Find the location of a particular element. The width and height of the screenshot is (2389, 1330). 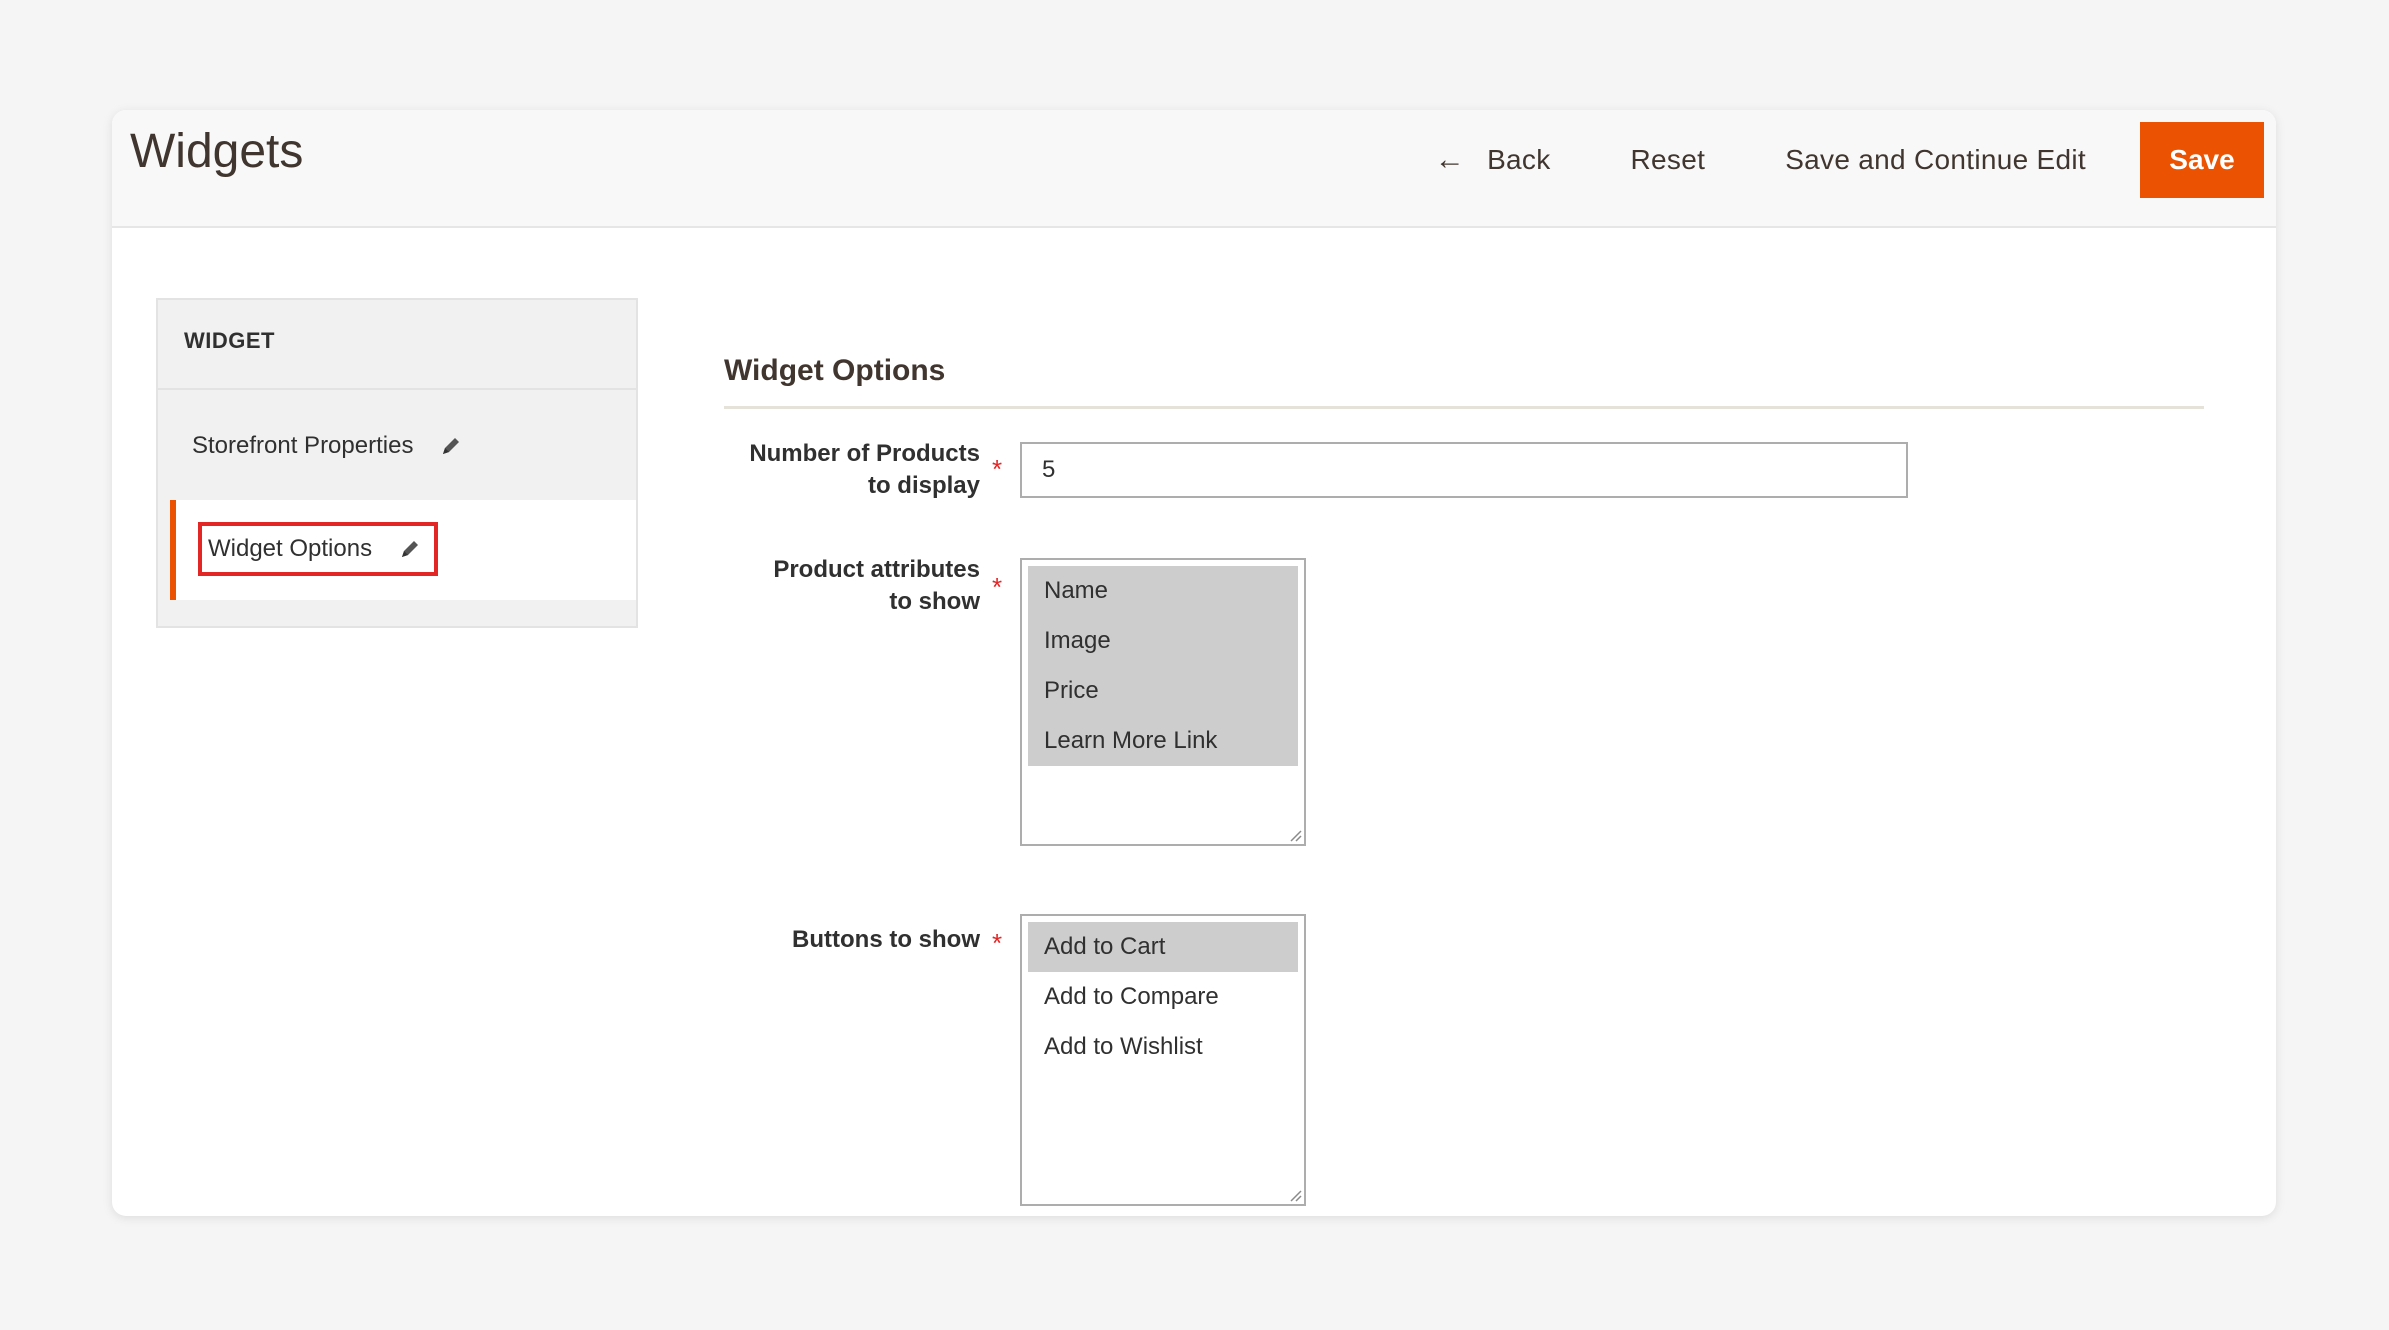

section-title: Widget Options is located at coordinates (835, 370).